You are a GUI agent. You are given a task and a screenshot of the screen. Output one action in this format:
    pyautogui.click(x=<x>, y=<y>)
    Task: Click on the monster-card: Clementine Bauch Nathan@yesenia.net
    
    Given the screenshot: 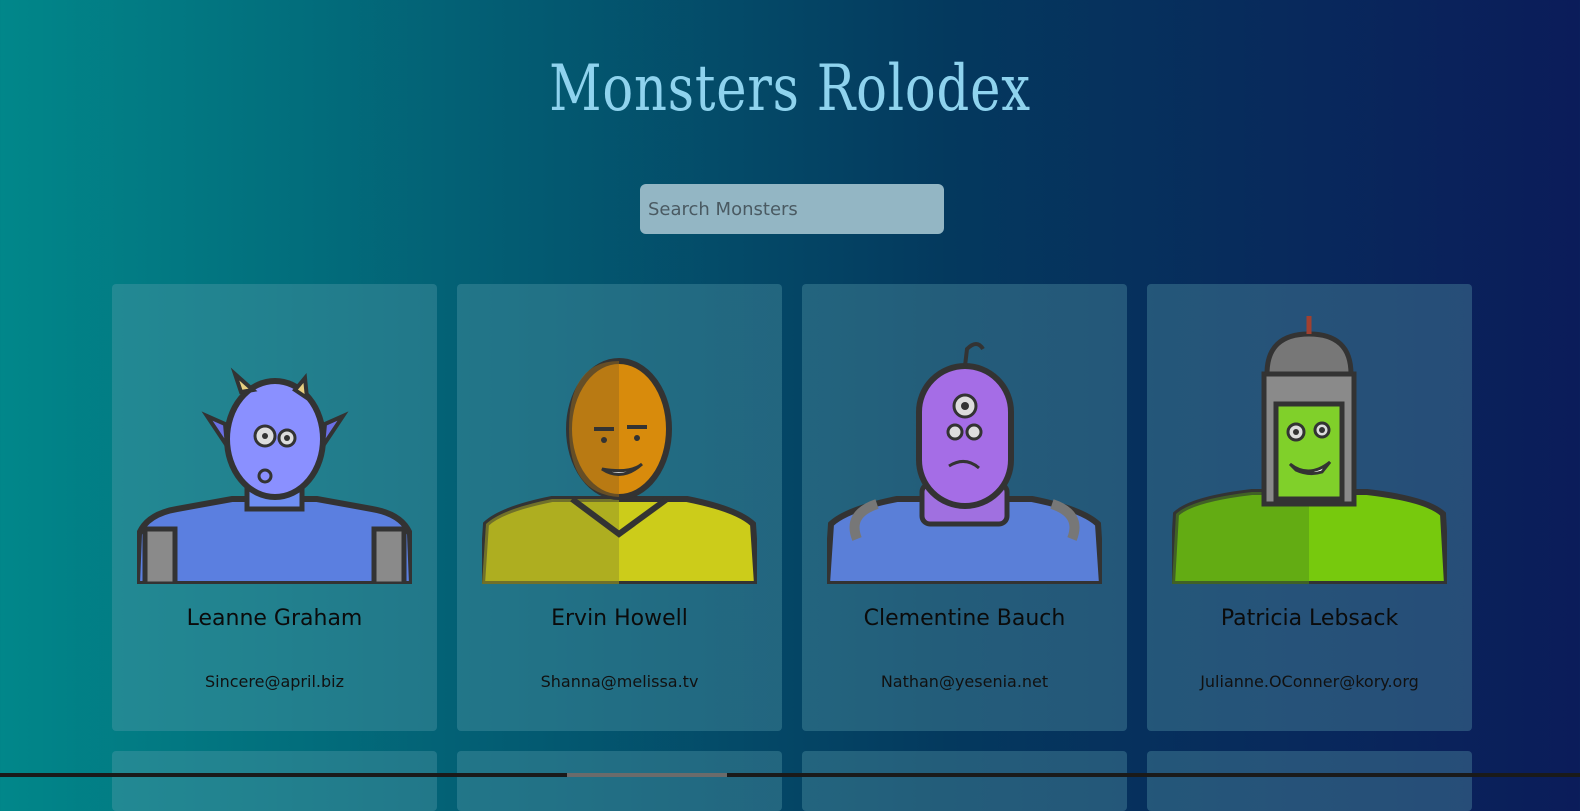 What is the action you would take?
    pyautogui.click(x=964, y=507)
    